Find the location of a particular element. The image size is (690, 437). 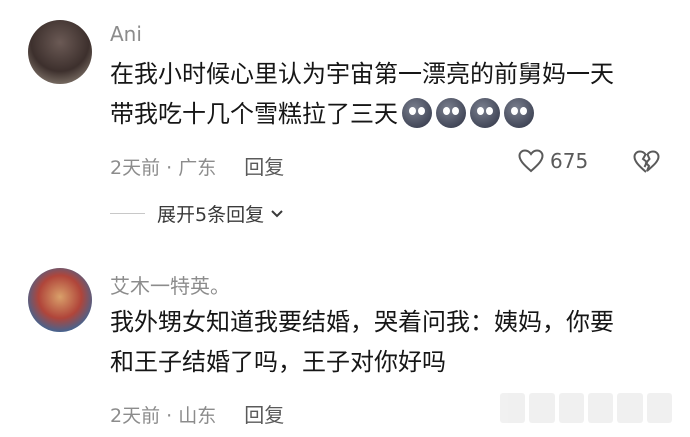

comment-text-line: 我外甥女知道我要结婚，哭着问我：姨妈，你要 is located at coordinates (362, 322).